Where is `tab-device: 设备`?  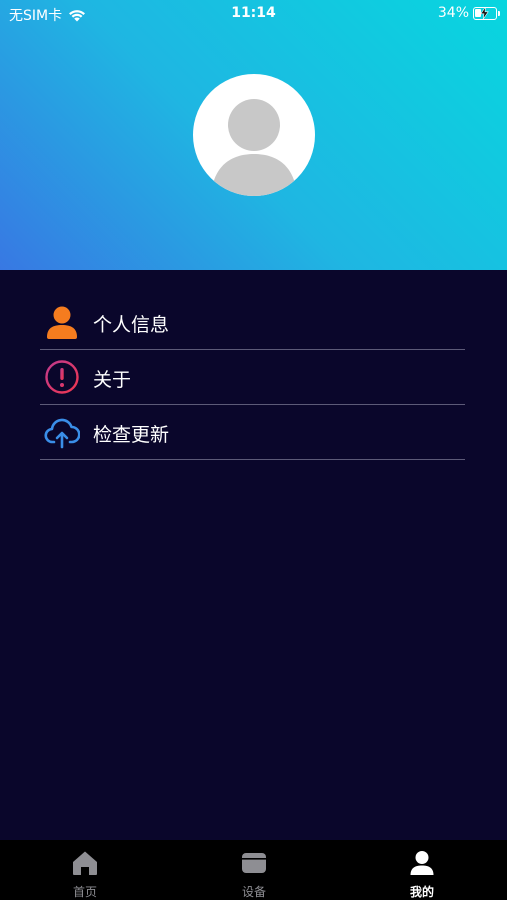 tab-device: 设备 is located at coordinates (254, 870).